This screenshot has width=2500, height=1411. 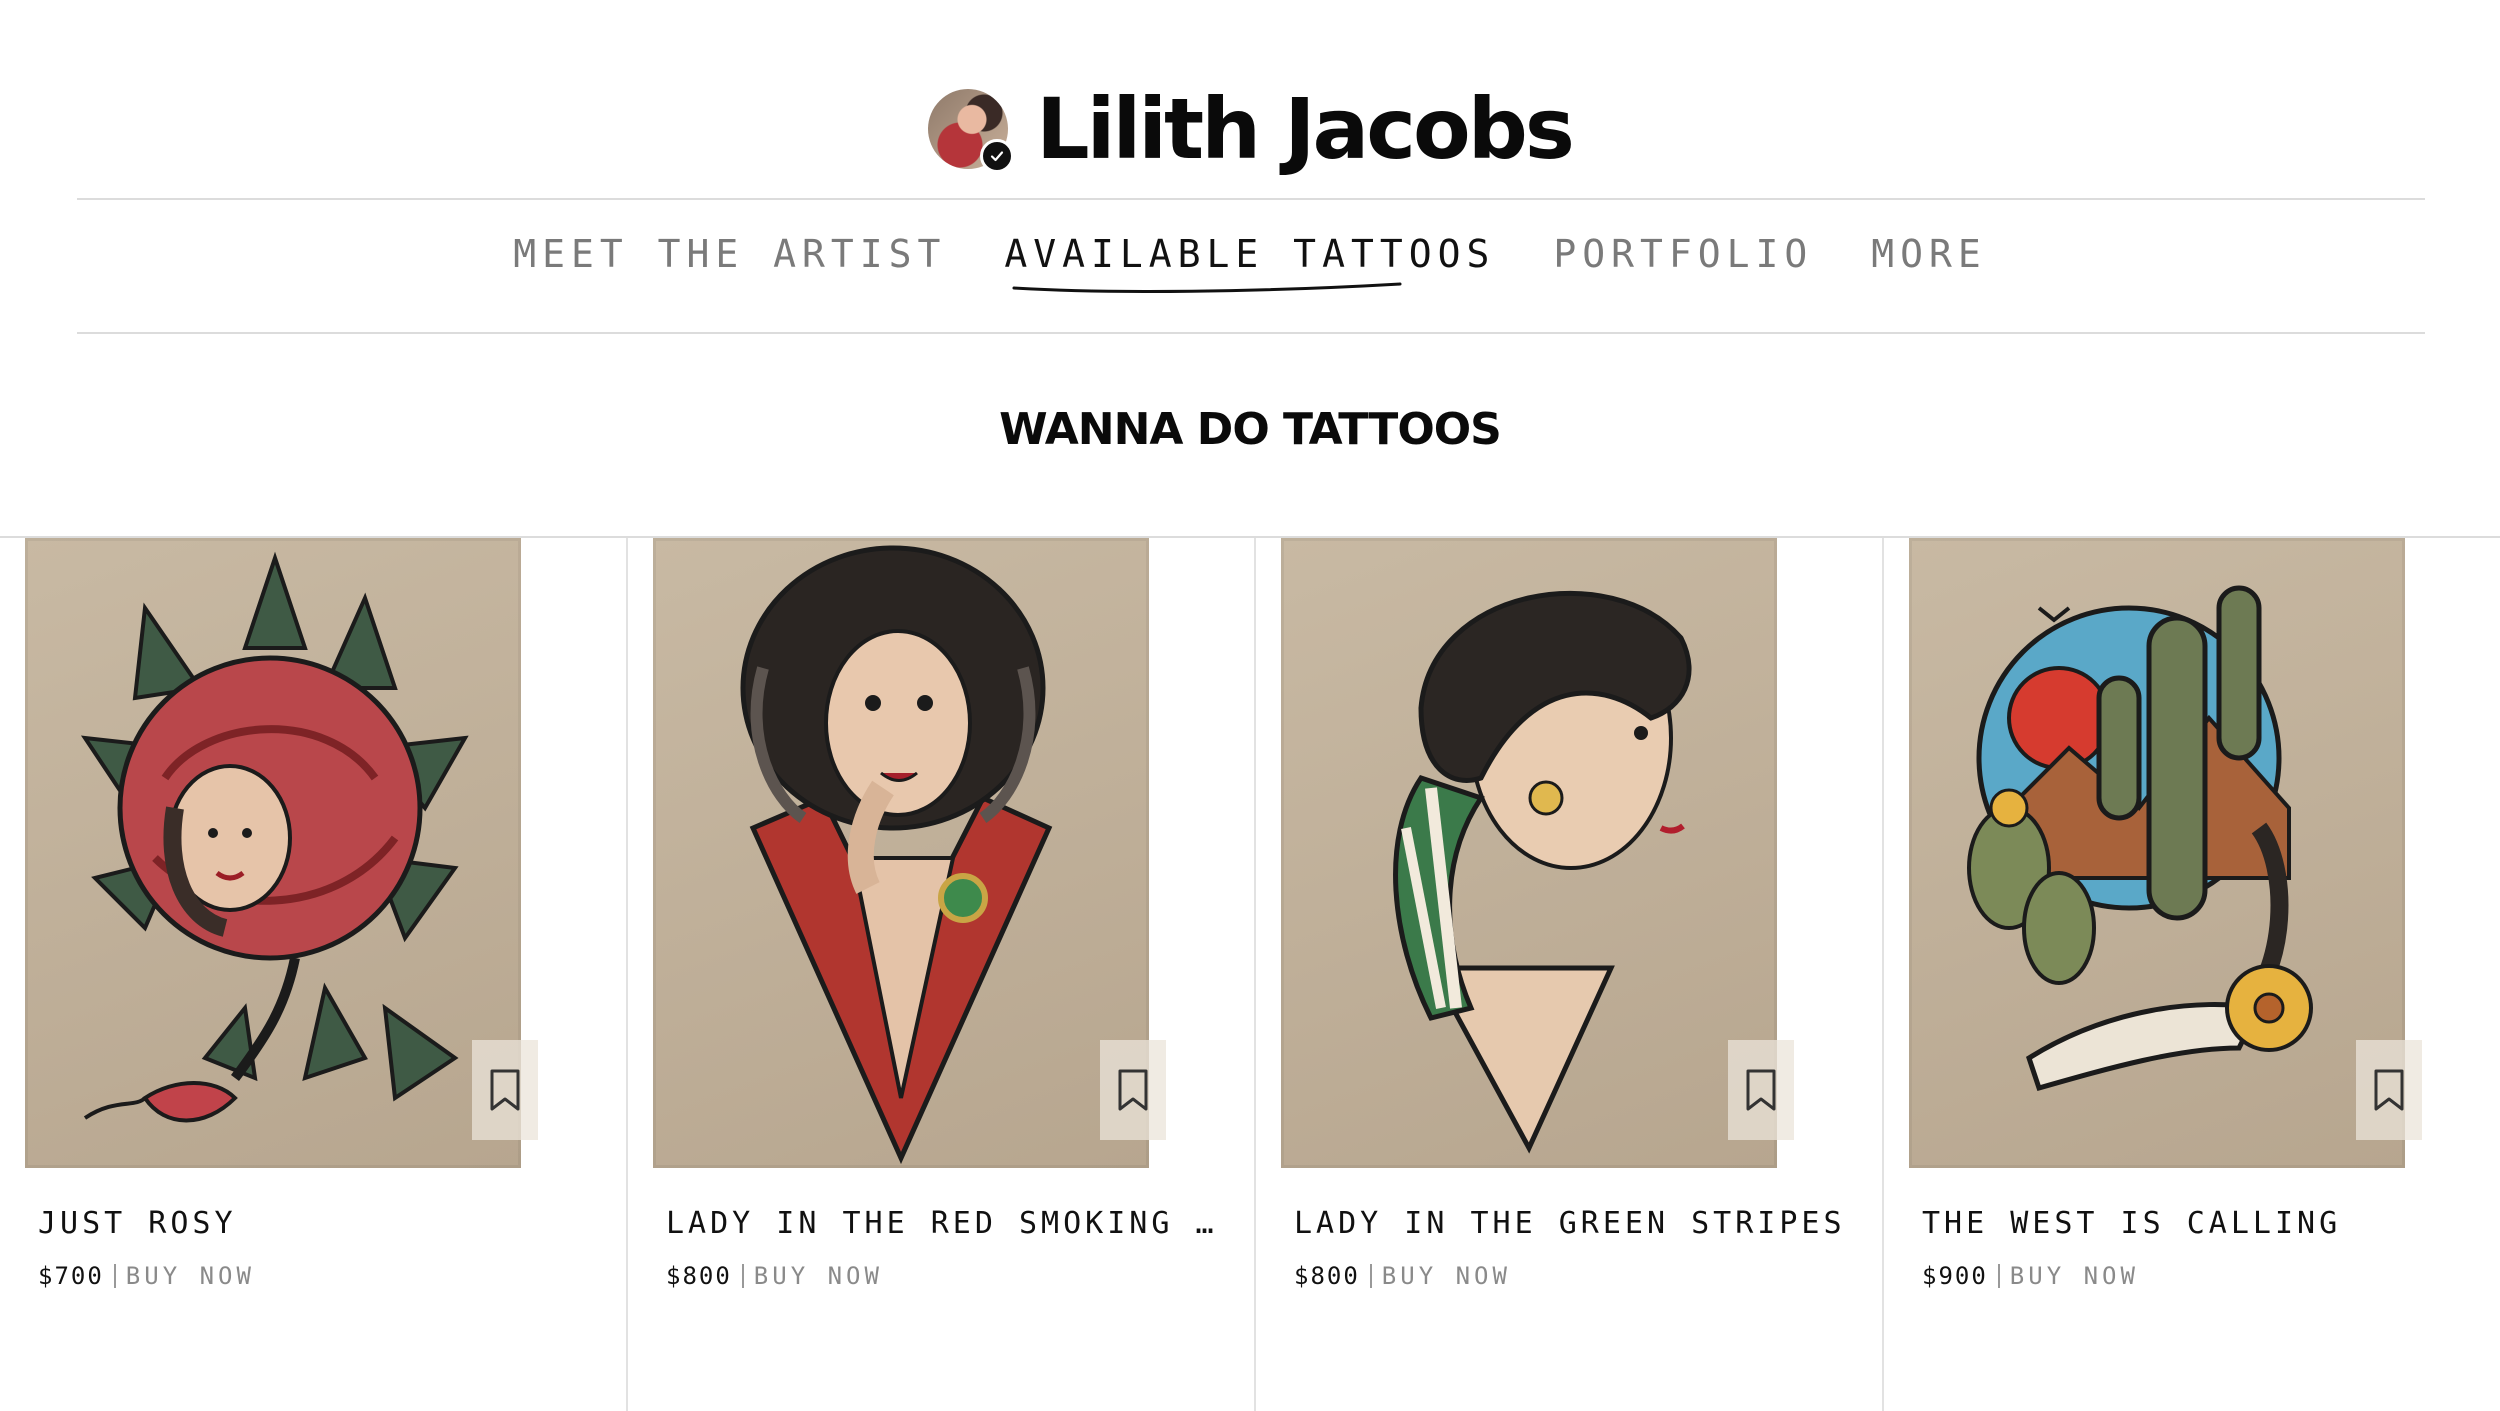 I want to click on desert-illustration, so click(x=2140, y=838).